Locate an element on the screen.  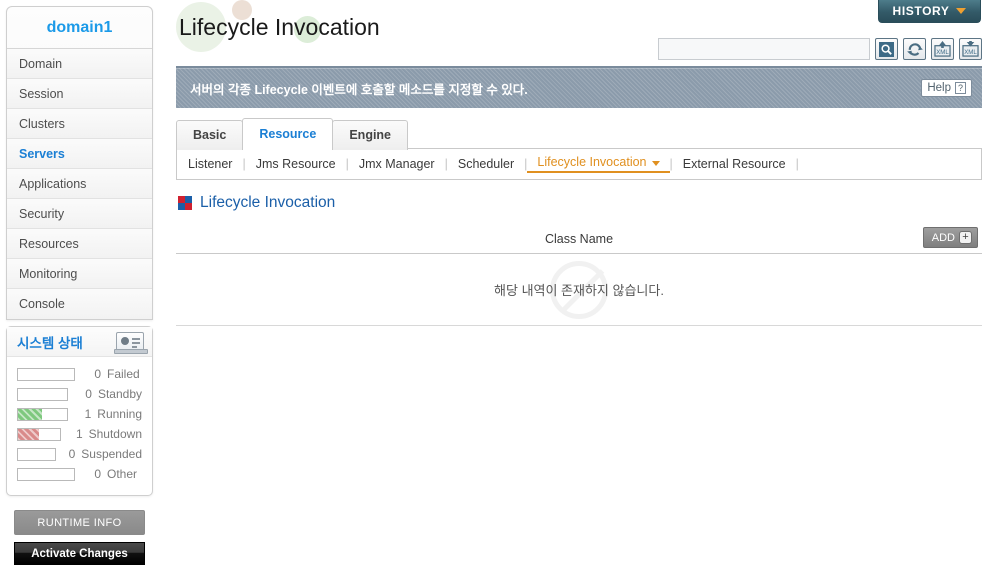
data-table: Class Name ADD + 해당 내역이 존재하지 않습니다. is located at coordinates (579, 275).